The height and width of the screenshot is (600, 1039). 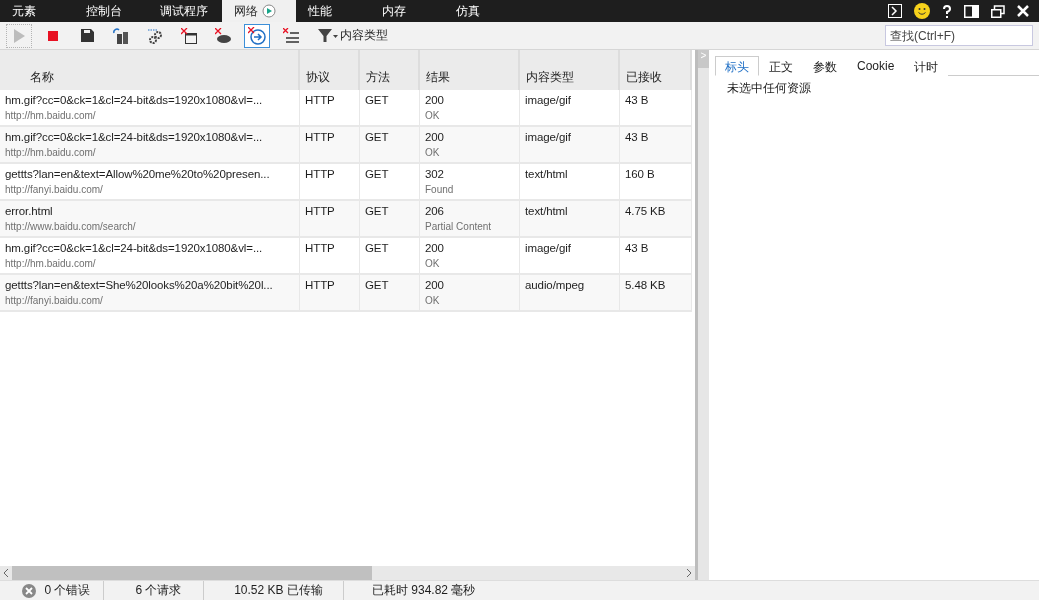 What do you see at coordinates (150, 70) in the screenshot?
I see `column-header: 名称` at bounding box center [150, 70].